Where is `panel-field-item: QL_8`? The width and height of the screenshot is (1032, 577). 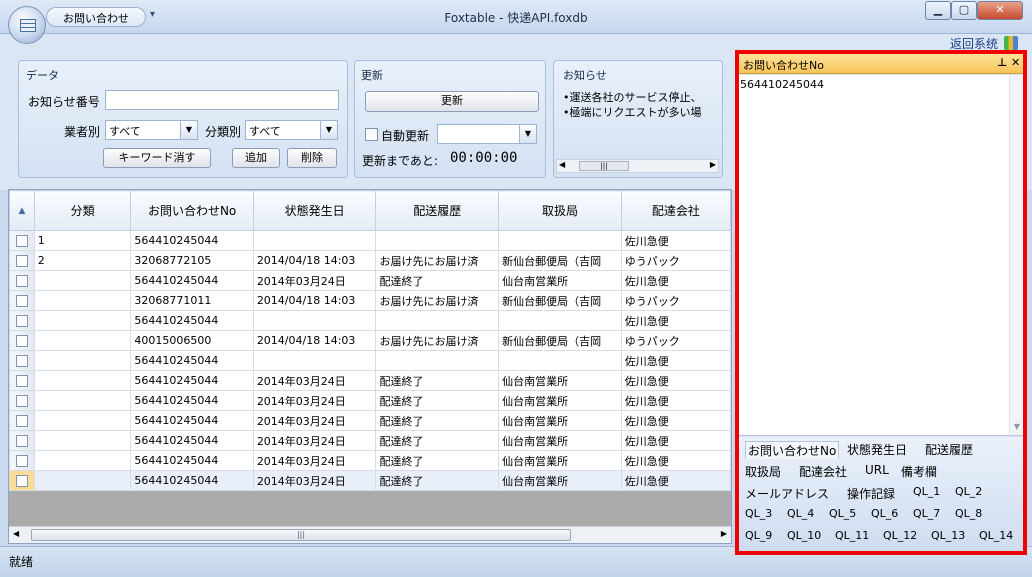
panel-field-item: QL_8 is located at coordinates (968, 513).